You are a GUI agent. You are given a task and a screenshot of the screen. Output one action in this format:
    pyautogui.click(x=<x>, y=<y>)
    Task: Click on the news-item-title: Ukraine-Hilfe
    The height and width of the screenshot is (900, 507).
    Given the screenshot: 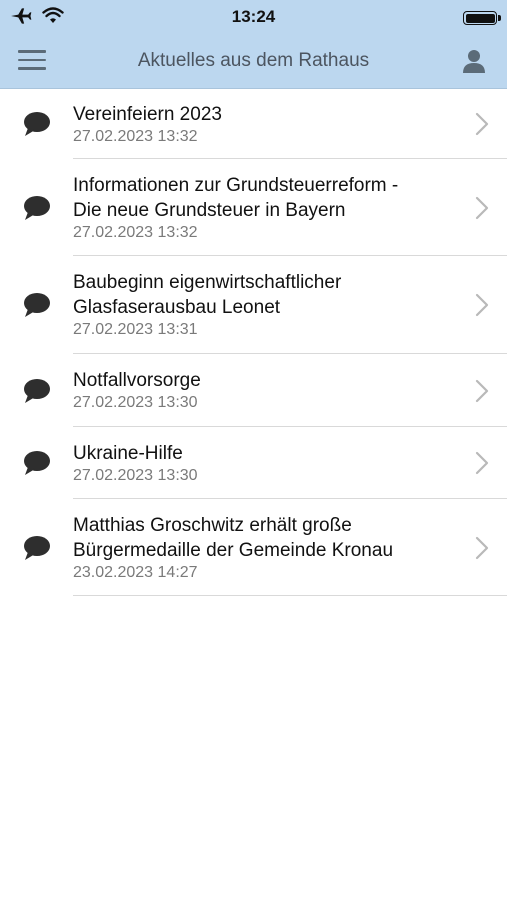 What is the action you would take?
    pyautogui.click(x=128, y=453)
    